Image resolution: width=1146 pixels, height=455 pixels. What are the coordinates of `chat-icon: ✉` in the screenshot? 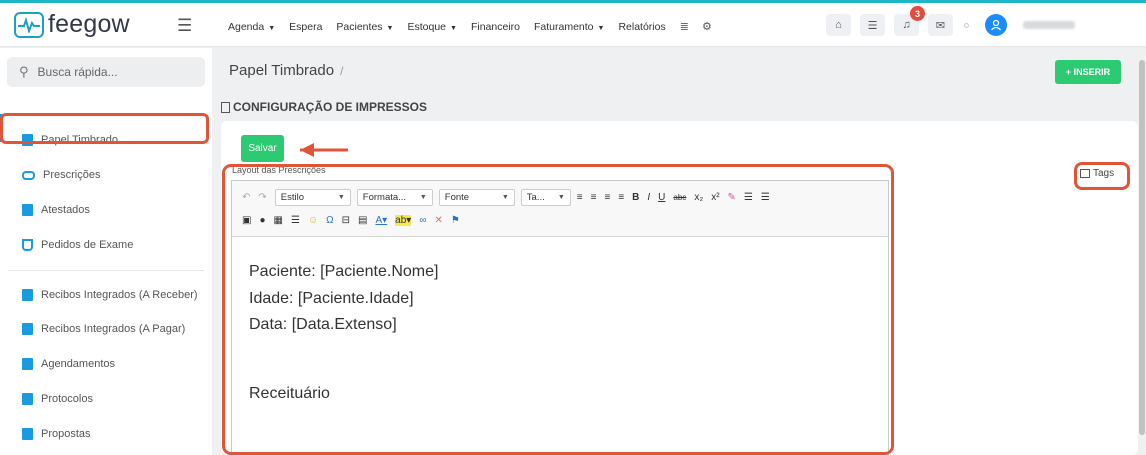 It's located at (940, 25).